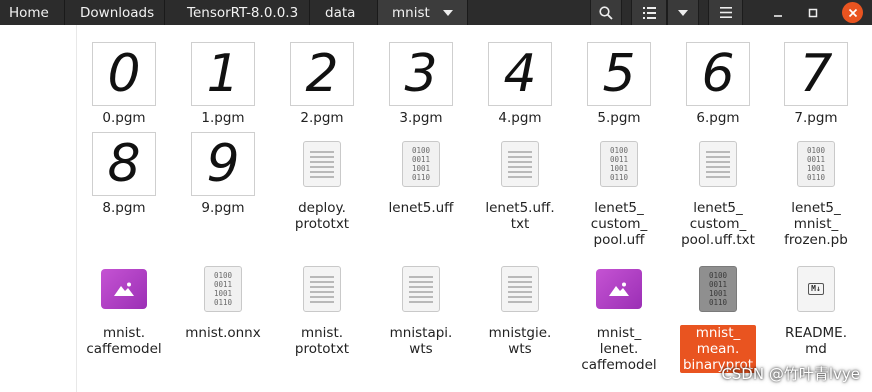 This screenshot has width=872, height=392. I want to click on image-thumbnail-icon: 2, so click(322, 74).